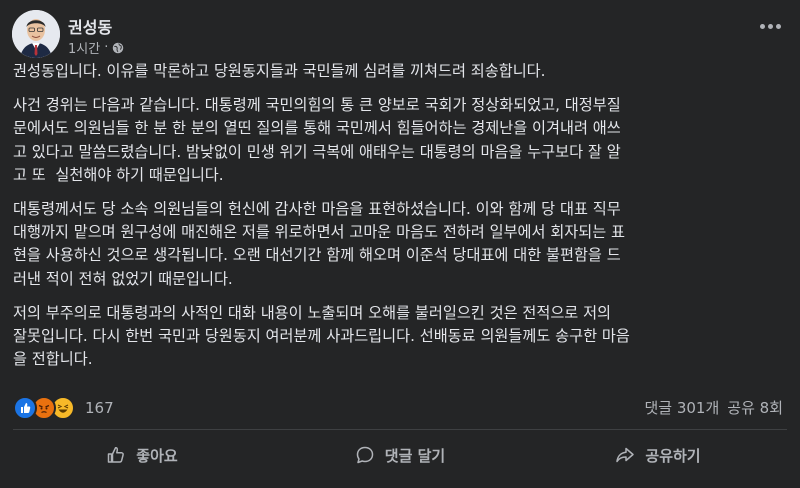 The image size is (800, 488). Describe the element at coordinates (157, 455) in the screenshot. I see `like-label: 좋아요` at that location.